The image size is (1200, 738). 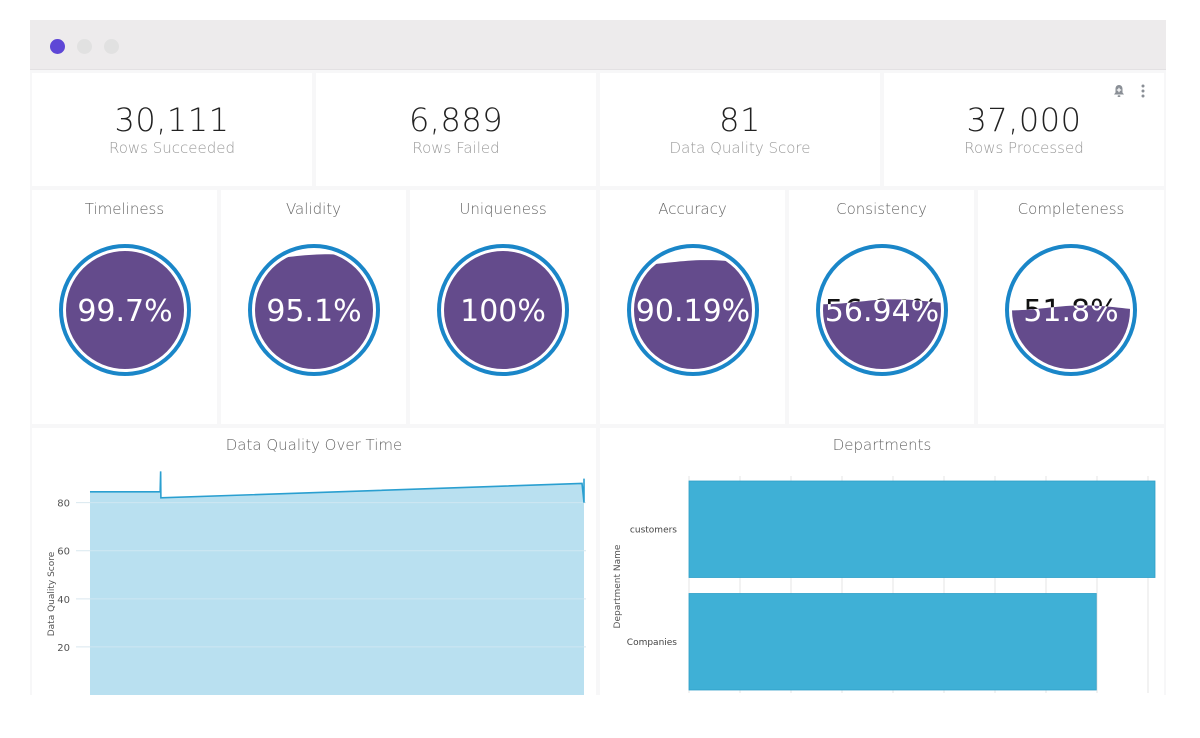 What do you see at coordinates (63, 504) in the screenshot?
I see `y-tick-label: 80` at bounding box center [63, 504].